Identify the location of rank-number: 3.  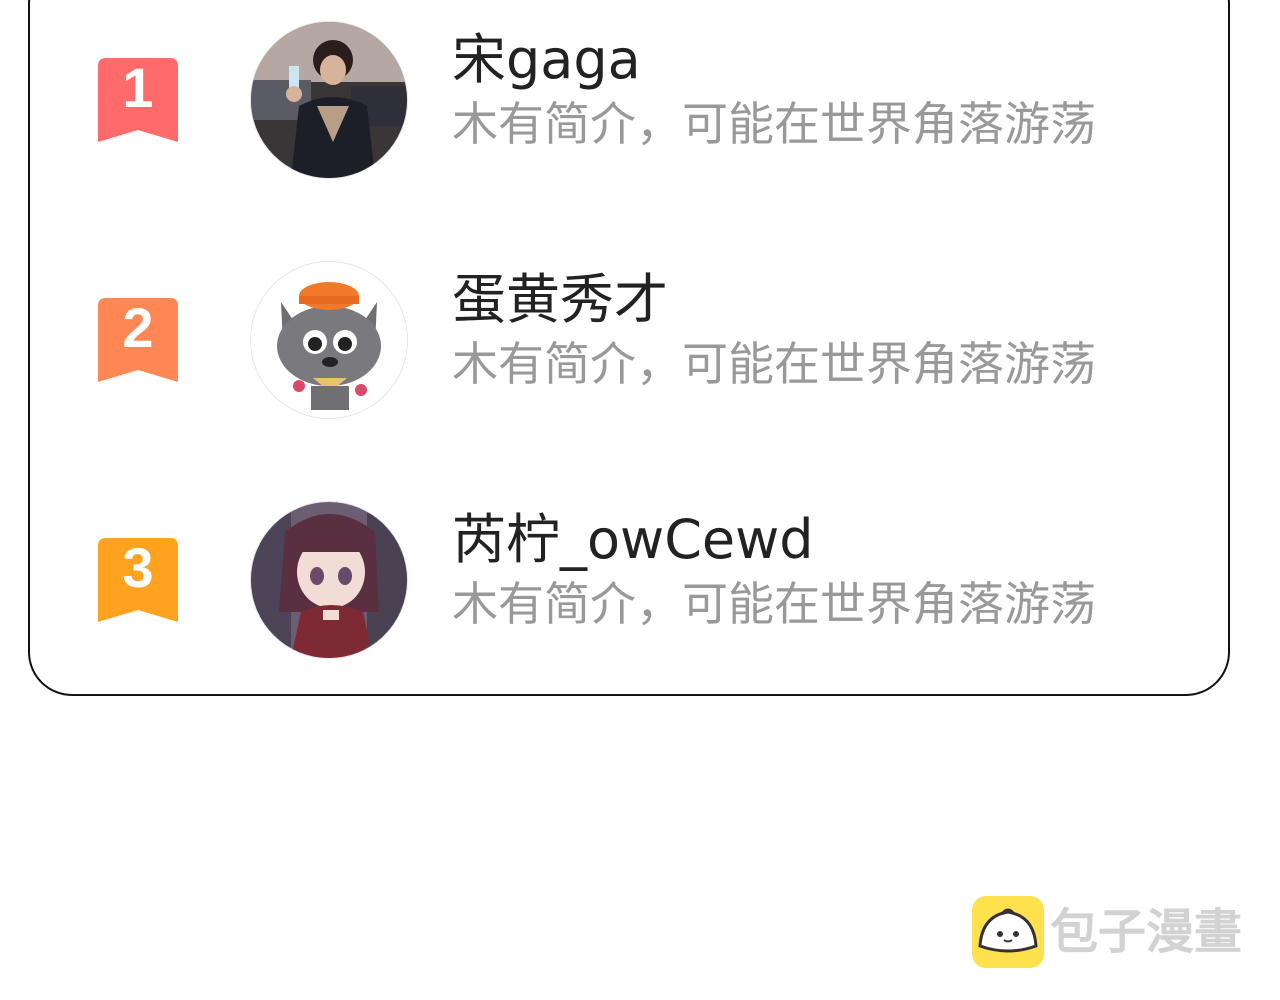
(138, 567).